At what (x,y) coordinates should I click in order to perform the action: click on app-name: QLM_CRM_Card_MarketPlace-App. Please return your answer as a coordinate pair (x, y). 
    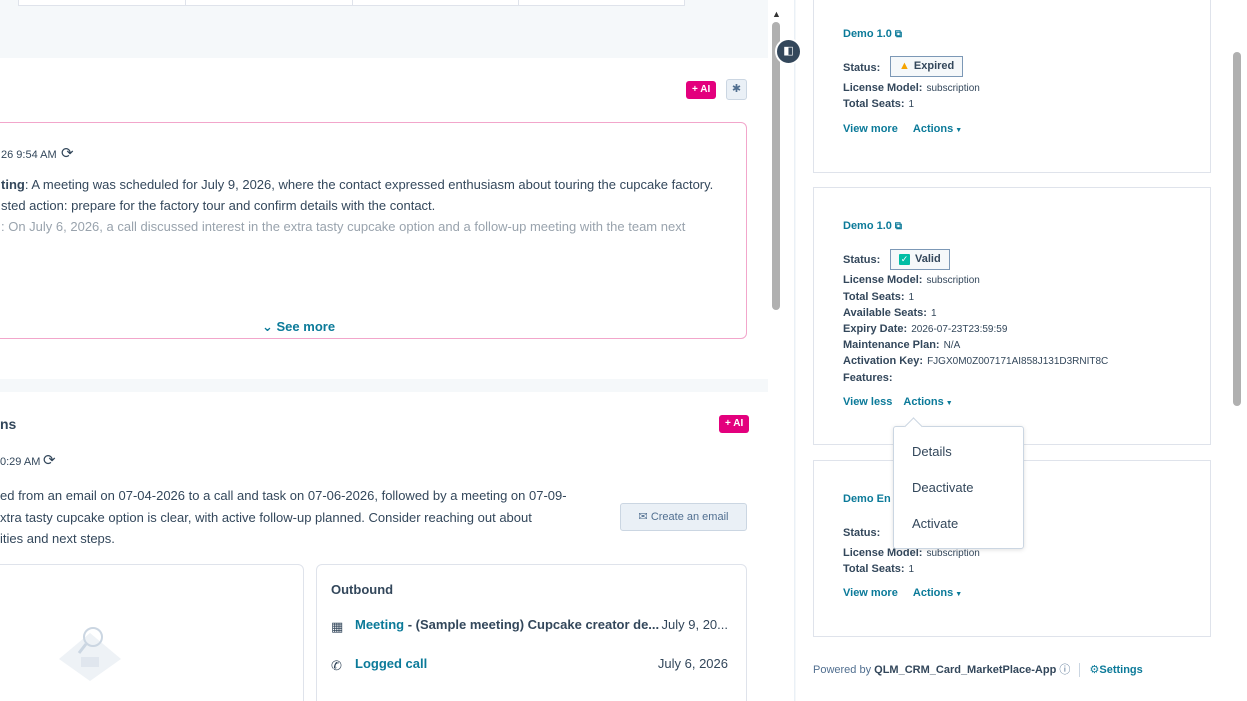
    Looking at the image, I should click on (965, 670).